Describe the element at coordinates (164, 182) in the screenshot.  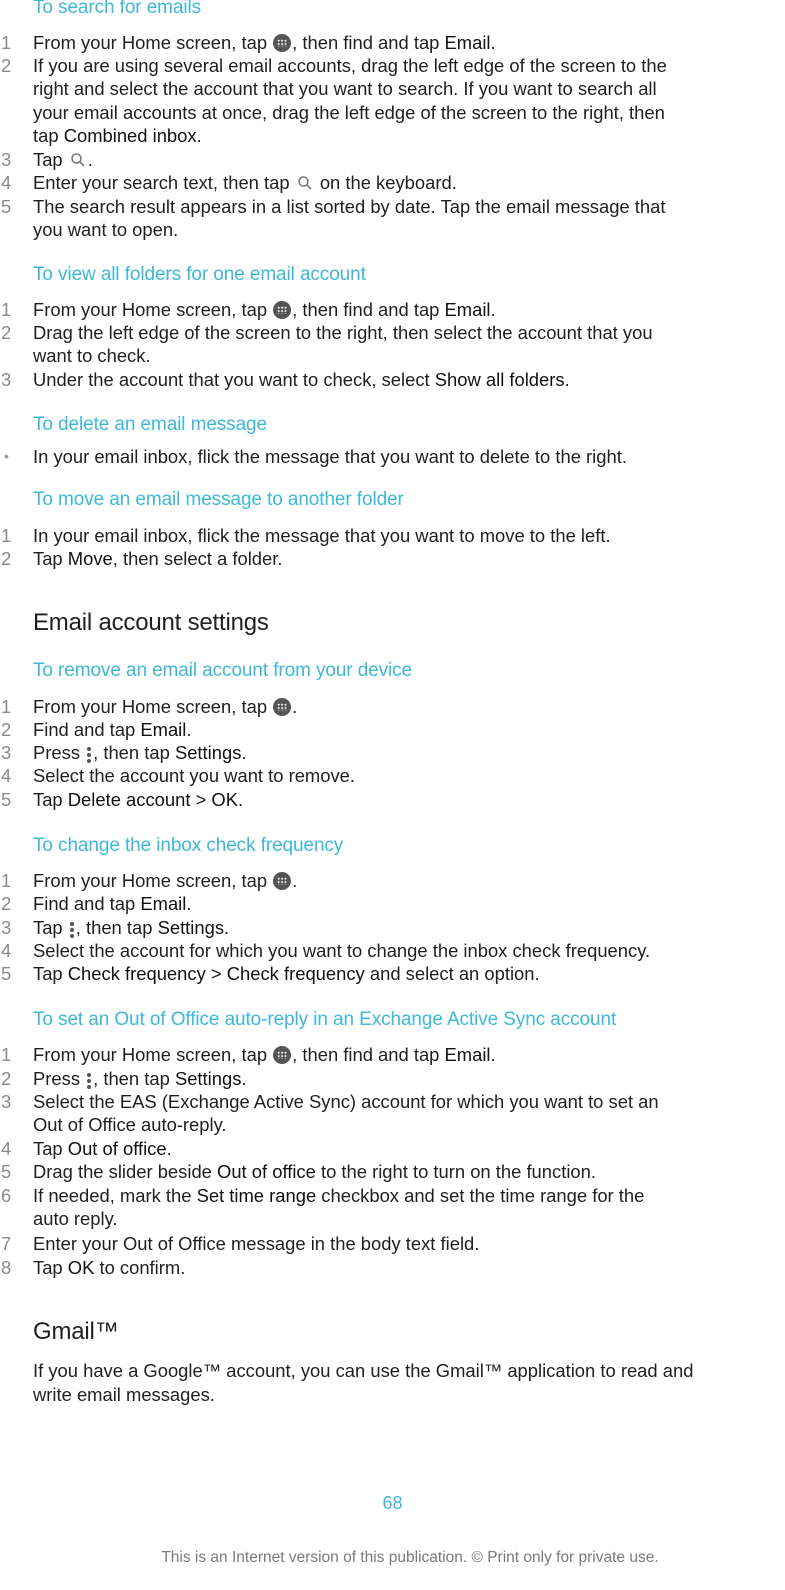
I see `text: Enter your search text, then tap` at that location.